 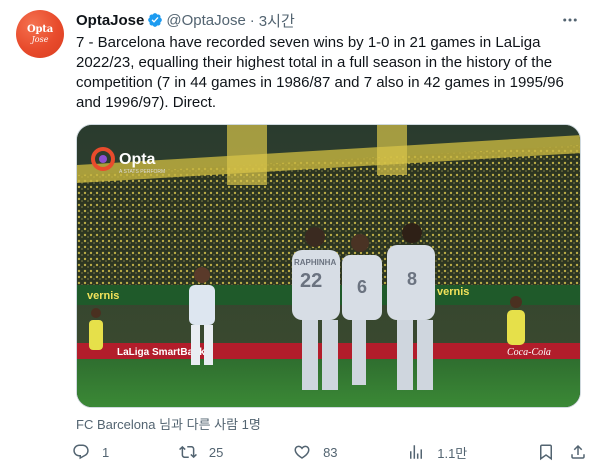 What do you see at coordinates (40, 39) in the screenshot?
I see `avatar-text-jose: Jose` at bounding box center [40, 39].